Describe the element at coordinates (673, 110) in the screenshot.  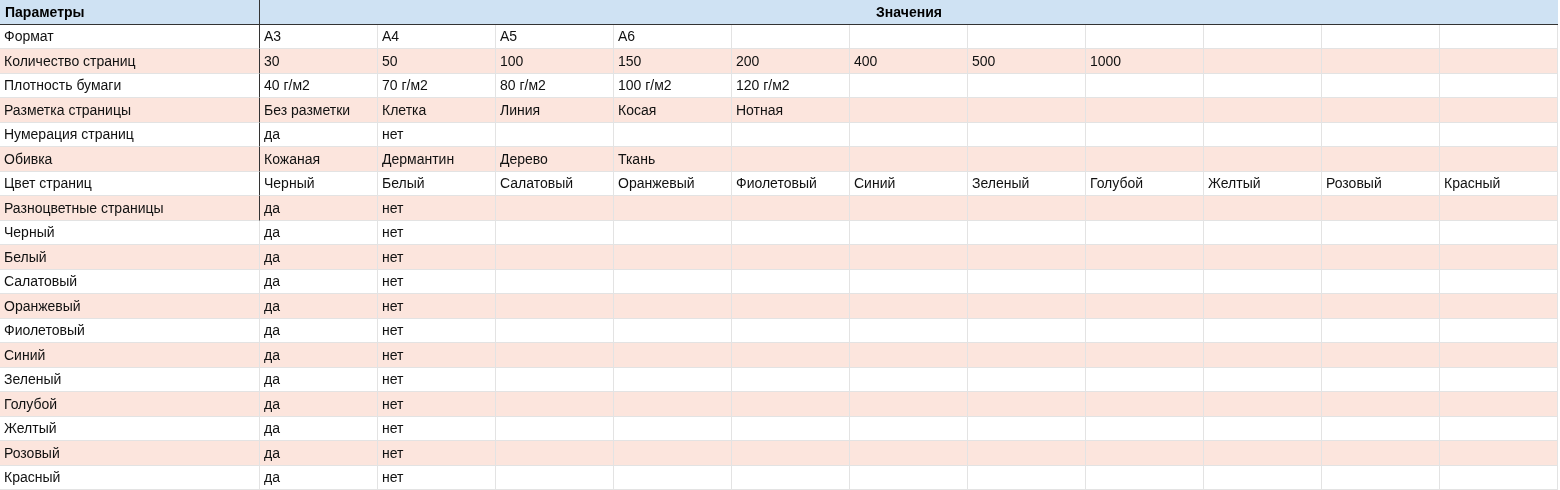
I see `table-cell: Косая` at that location.